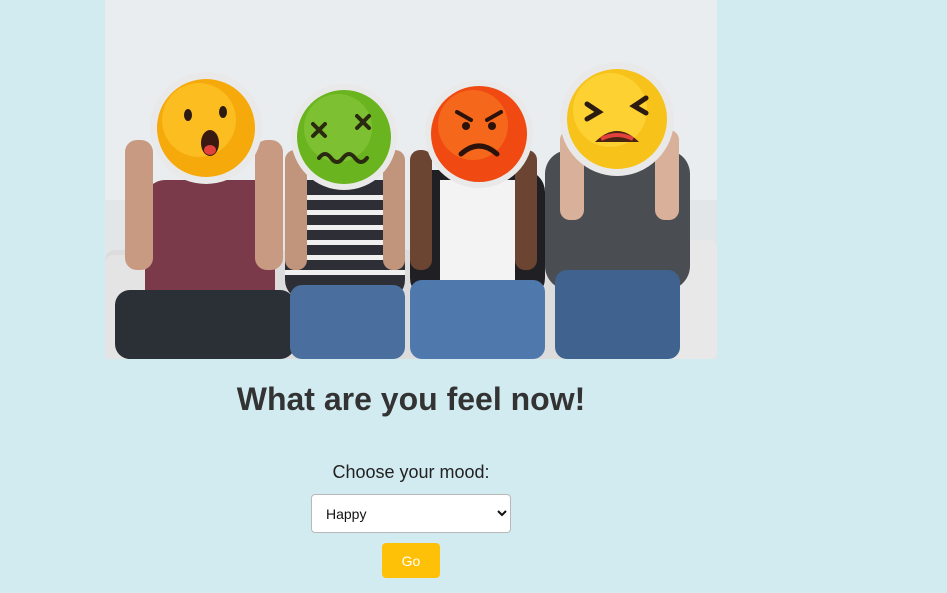  What do you see at coordinates (411, 472) in the screenshot?
I see `mood-label: Choose your mood:` at bounding box center [411, 472].